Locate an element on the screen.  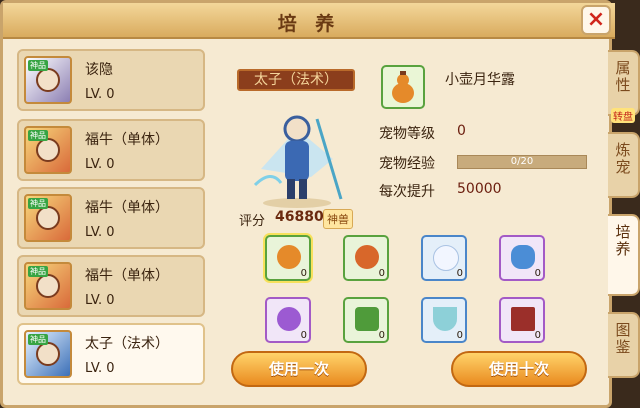
selected-item-name: 小壶月华露 is located at coordinates (480, 80).